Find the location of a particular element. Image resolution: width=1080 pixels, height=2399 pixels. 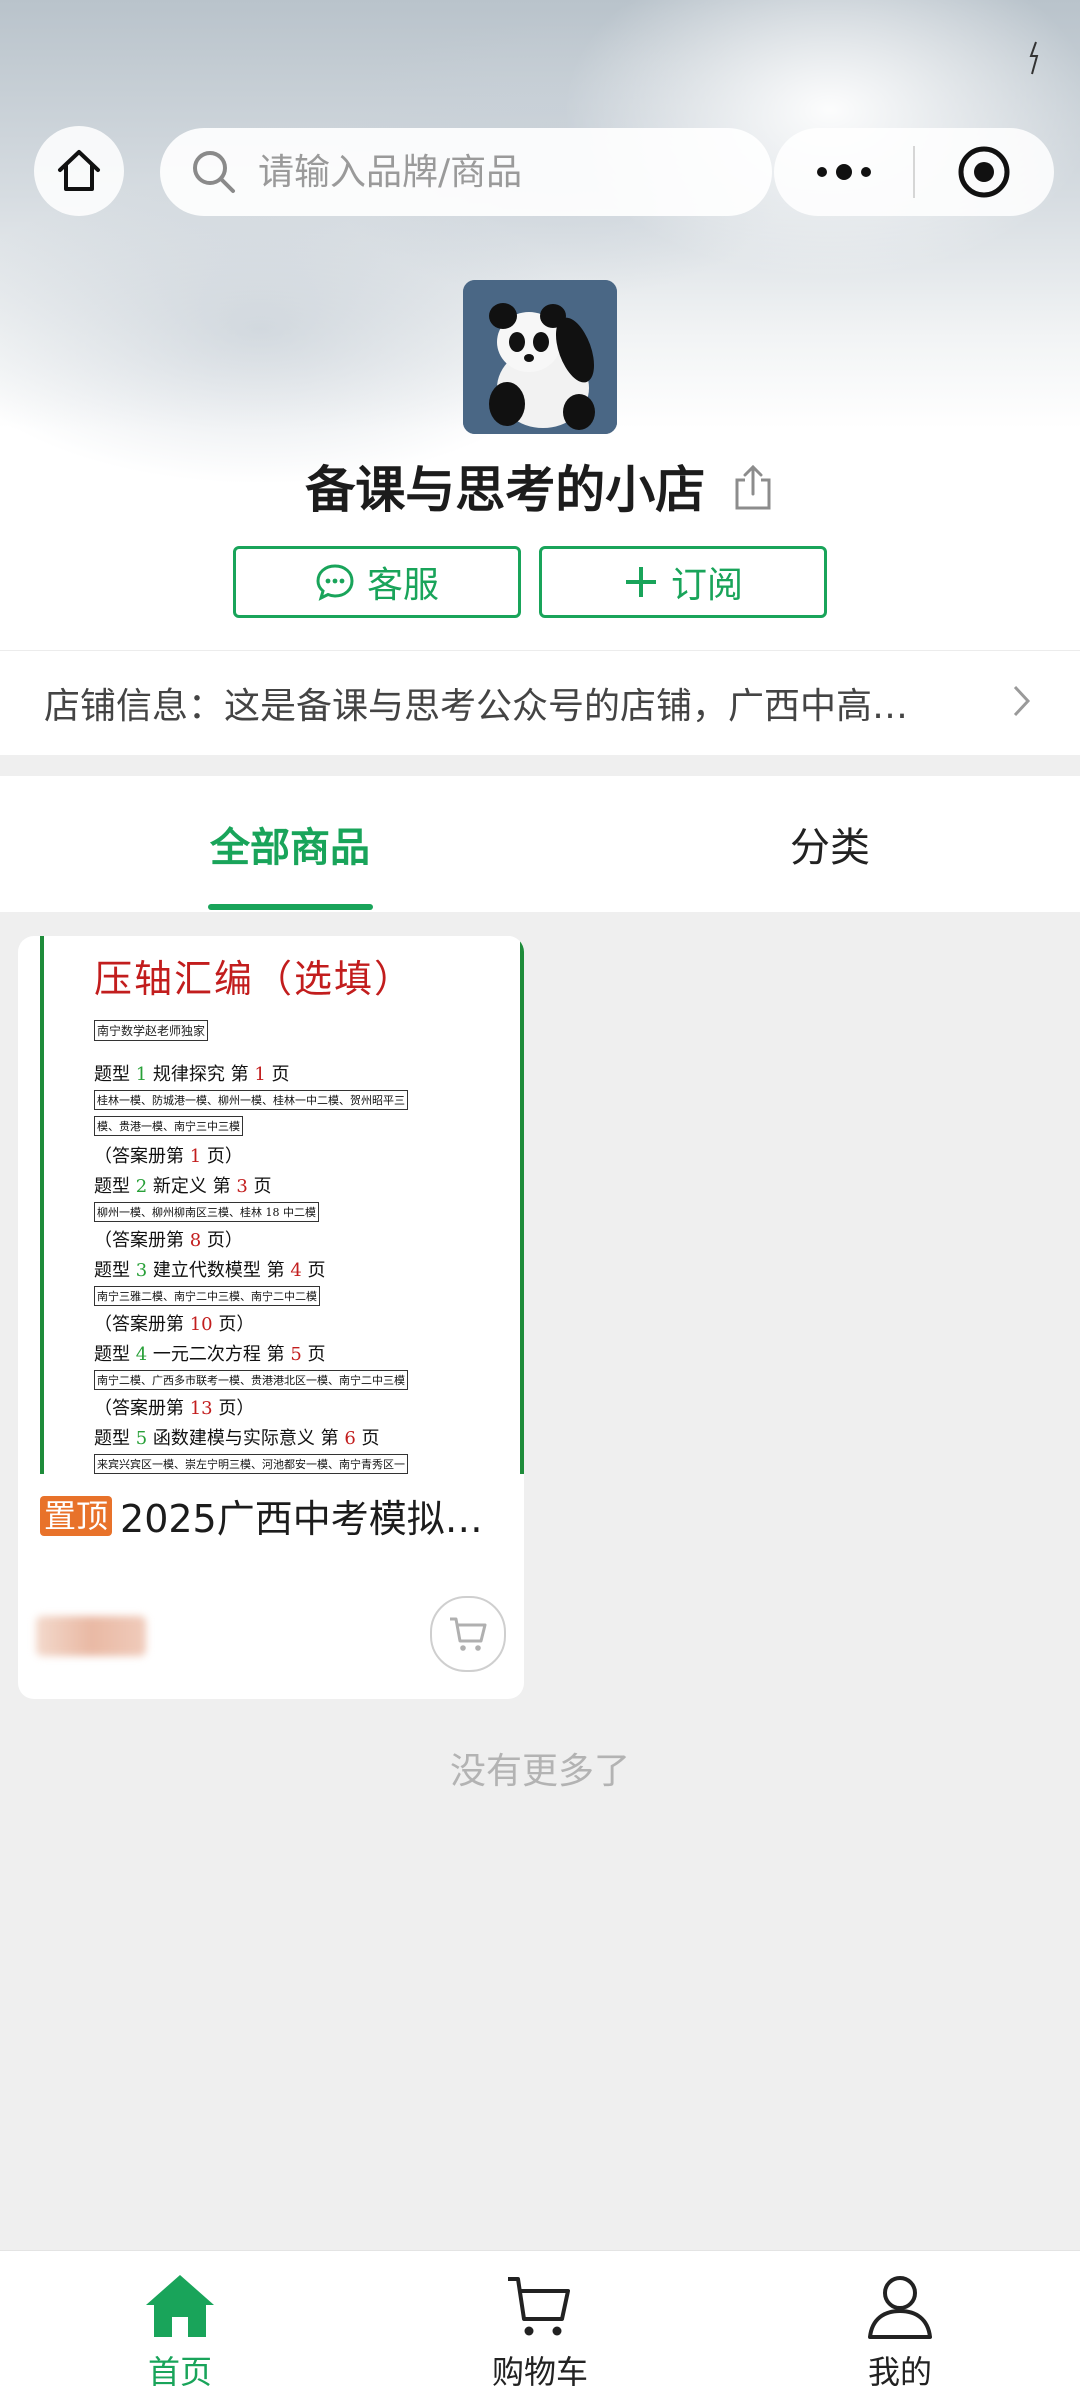

price-placeholder-blurred is located at coordinates (91, 1636).